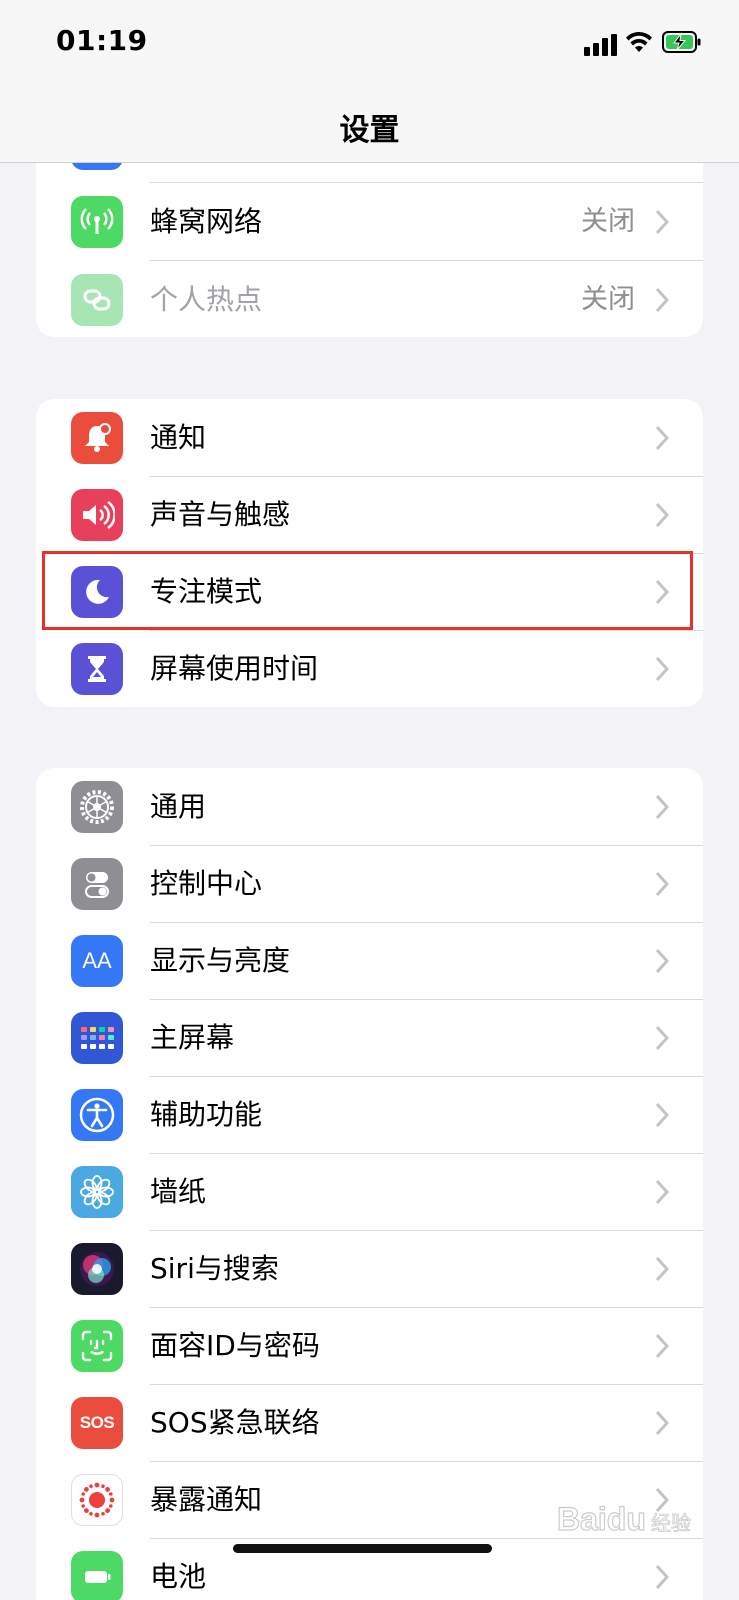  I want to click on accessibility-icon, so click(97, 1115).